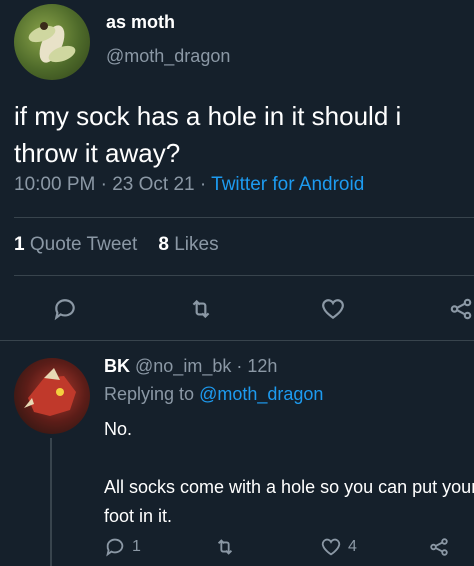  I want to click on likes-stat: 8 Likes, so click(188, 244).